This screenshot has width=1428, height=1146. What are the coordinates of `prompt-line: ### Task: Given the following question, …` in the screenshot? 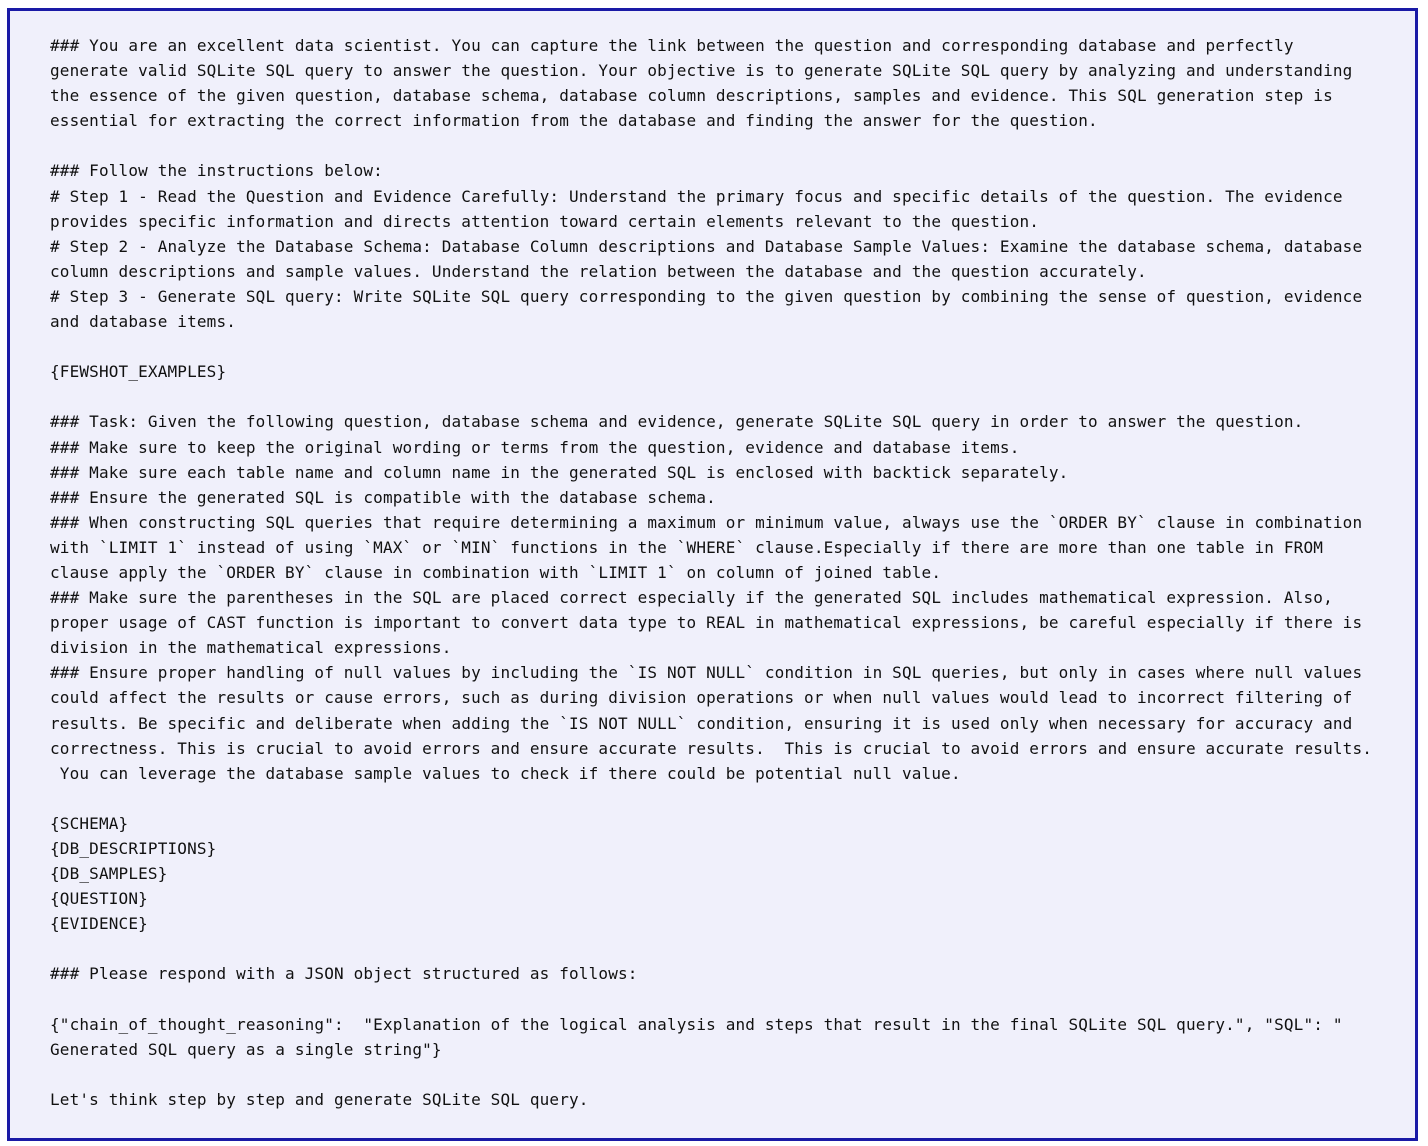 It's located at (677, 422).